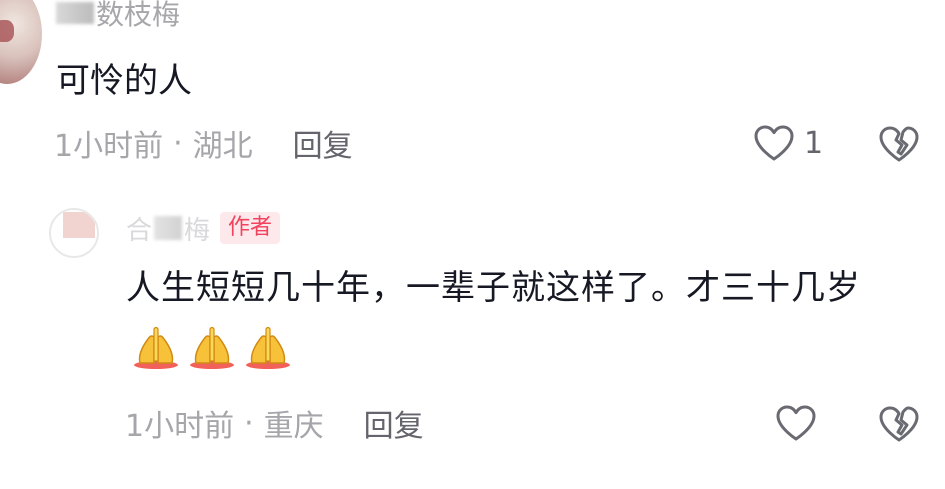 This screenshot has width=945, height=489. What do you see at coordinates (138, 15) in the screenshot?
I see `username-text: 数枝梅` at bounding box center [138, 15].